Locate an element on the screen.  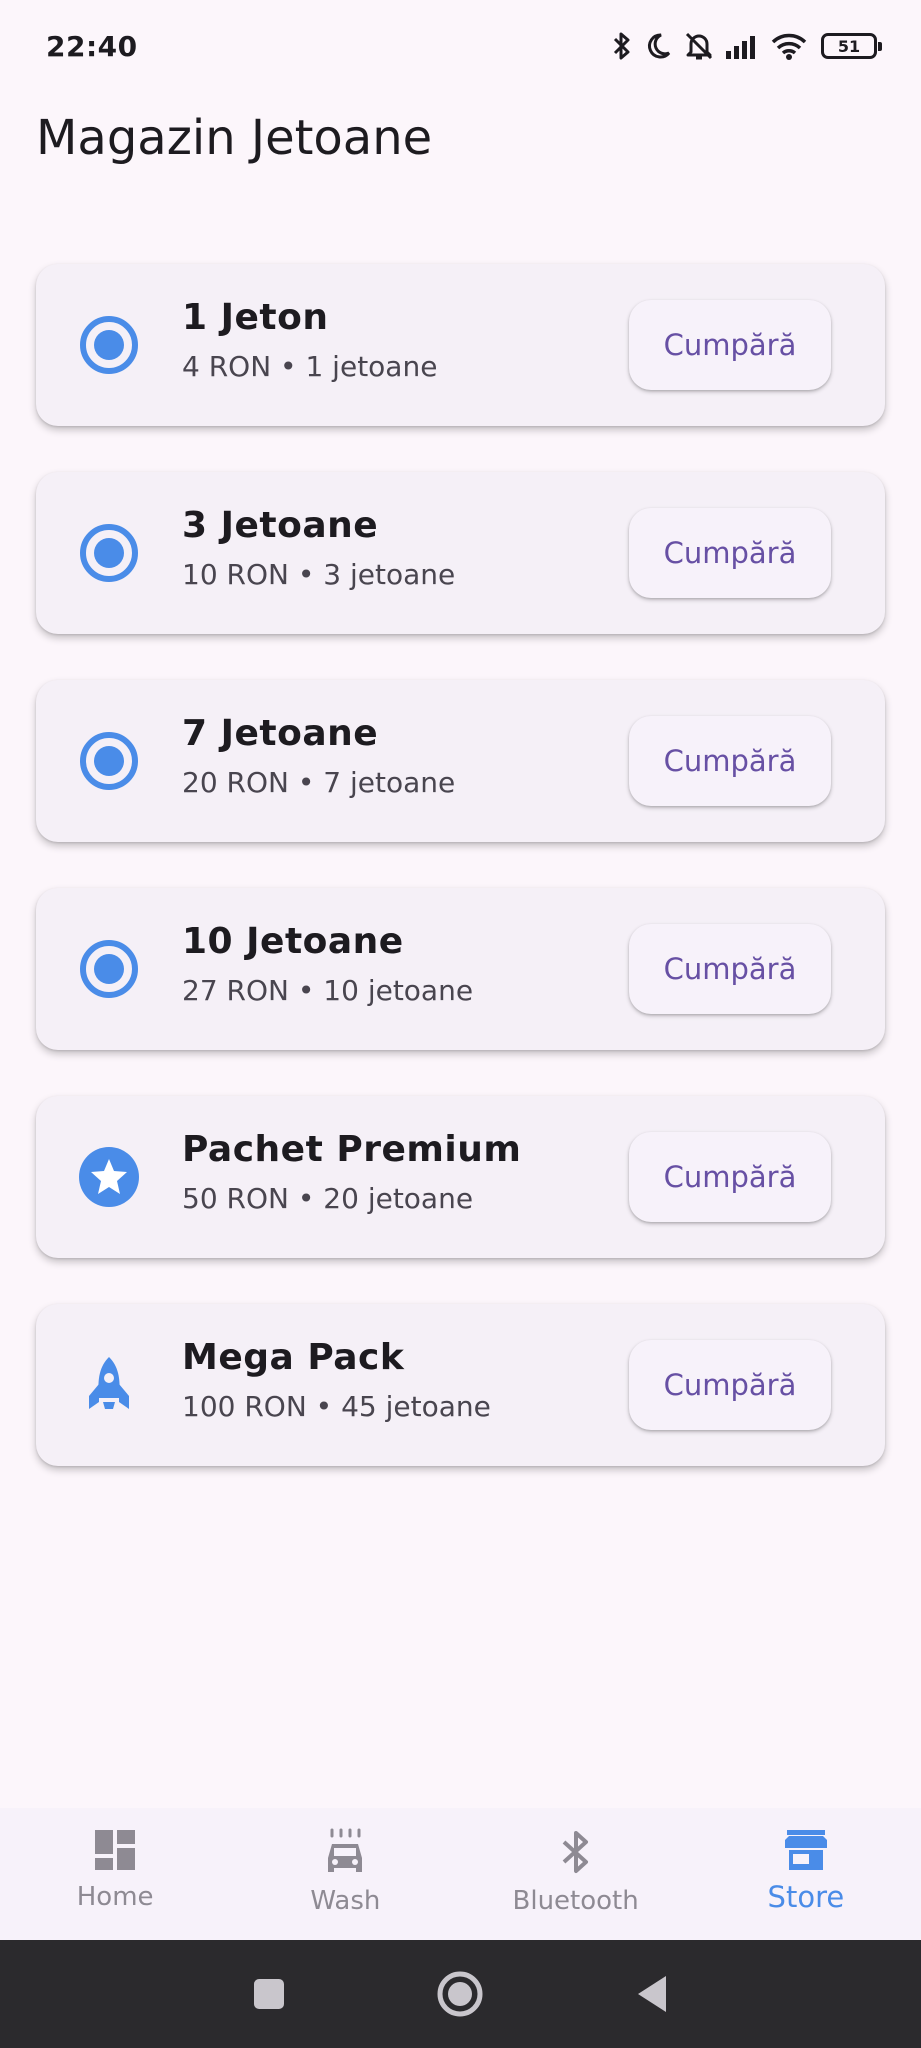
status-icons: 51 is located at coordinates (746, 46).